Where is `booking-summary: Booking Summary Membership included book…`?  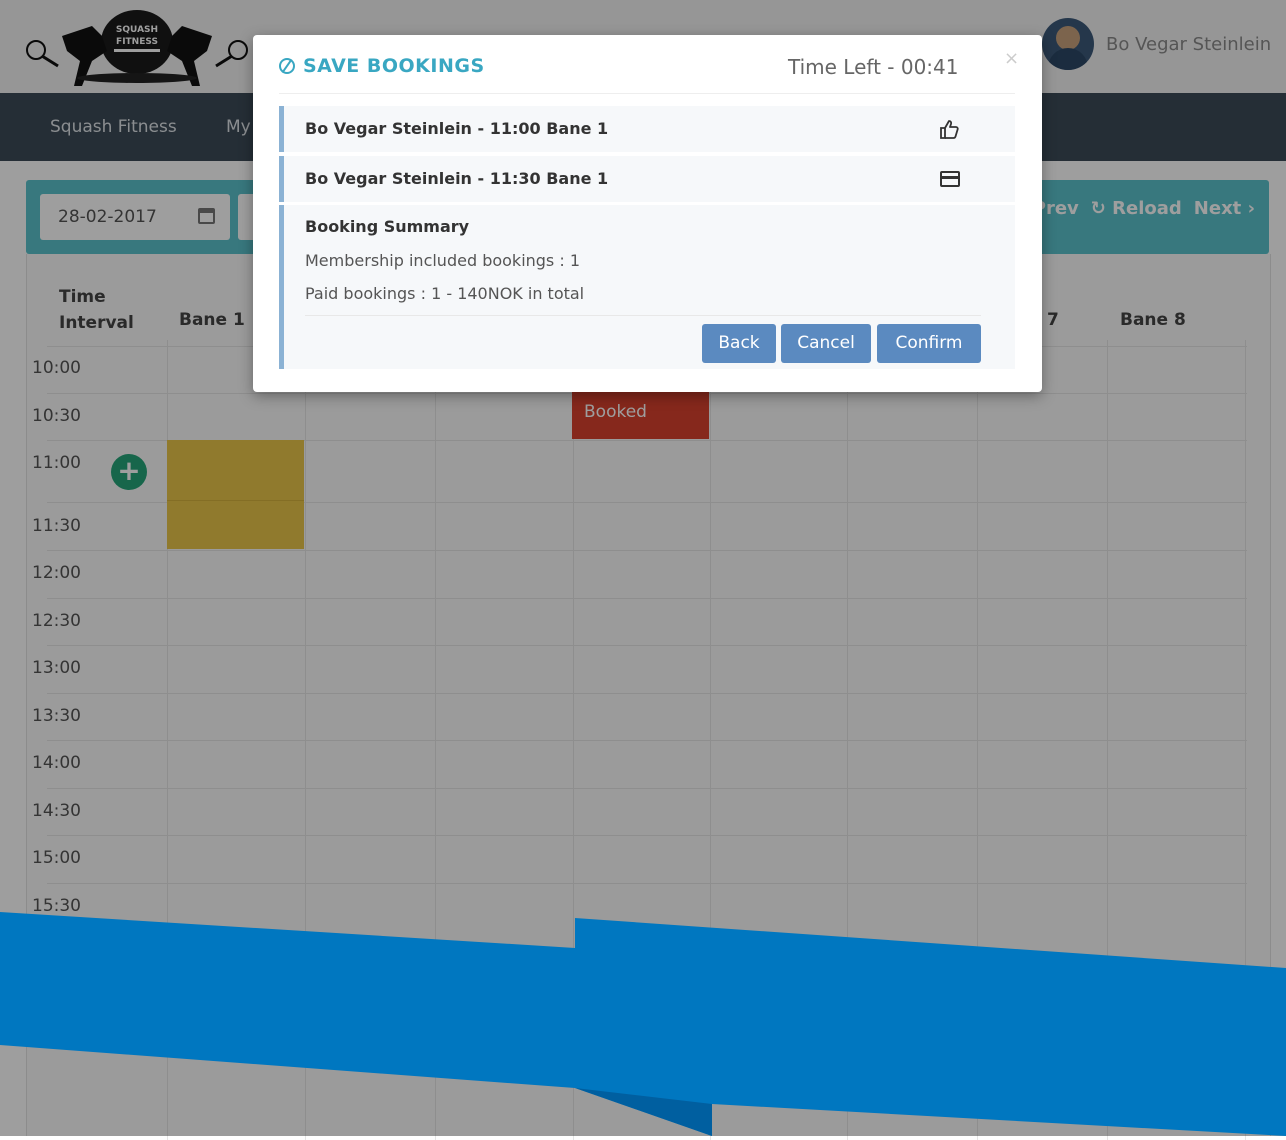 booking-summary: Booking Summary Membership included book… is located at coordinates (647, 287).